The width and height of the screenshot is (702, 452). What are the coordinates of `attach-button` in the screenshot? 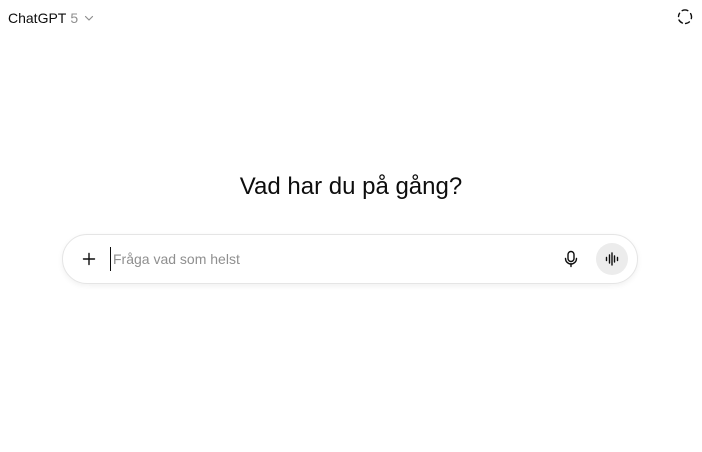 It's located at (89, 259).